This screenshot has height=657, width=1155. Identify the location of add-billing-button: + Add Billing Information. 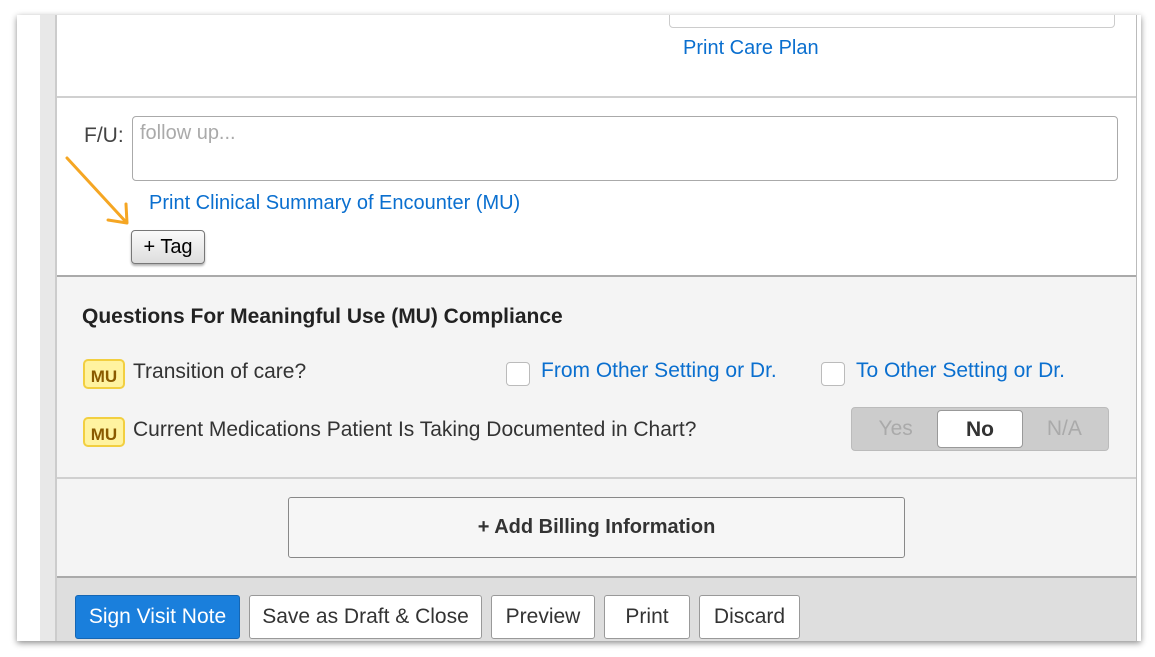
(596, 527).